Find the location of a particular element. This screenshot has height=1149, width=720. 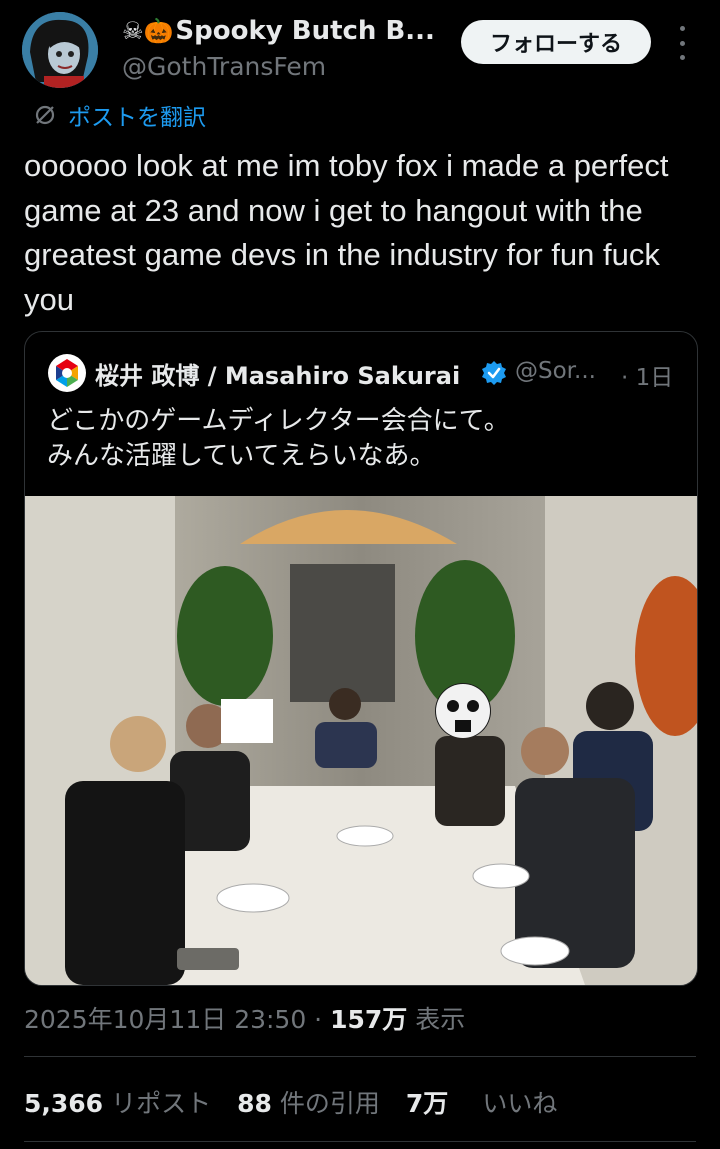

likes-count: 7万 is located at coordinates (427, 1103).